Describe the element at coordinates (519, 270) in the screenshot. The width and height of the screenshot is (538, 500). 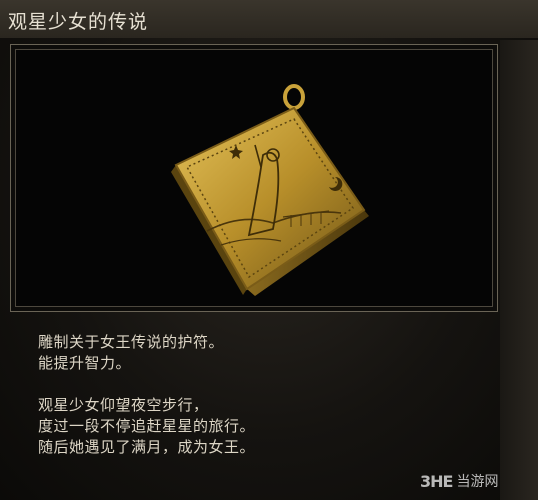
I see `side-panel-edge` at that location.